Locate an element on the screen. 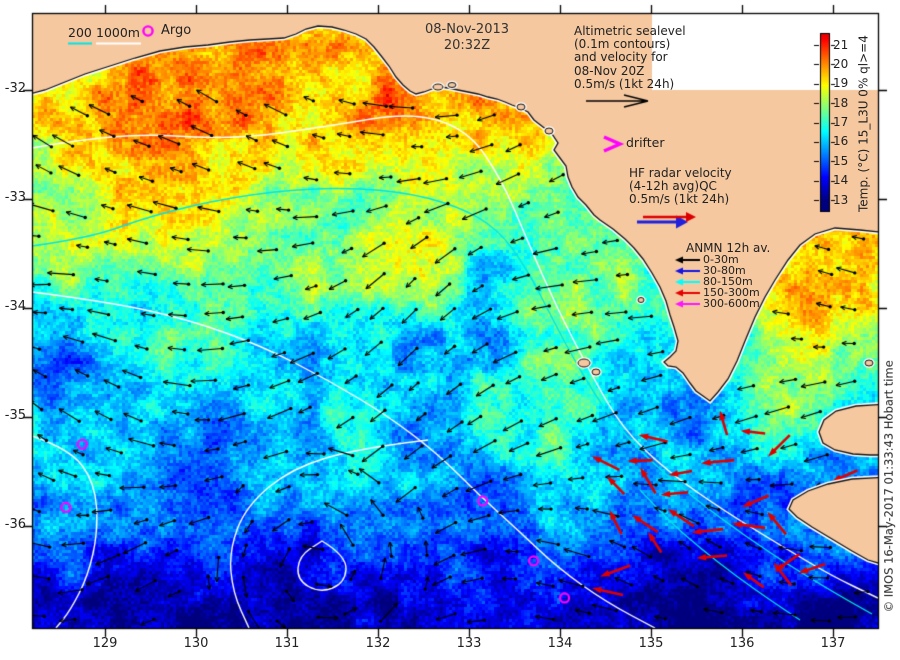 The height and width of the screenshot is (660, 900). x-tick-label: 137 is located at coordinates (833, 643).